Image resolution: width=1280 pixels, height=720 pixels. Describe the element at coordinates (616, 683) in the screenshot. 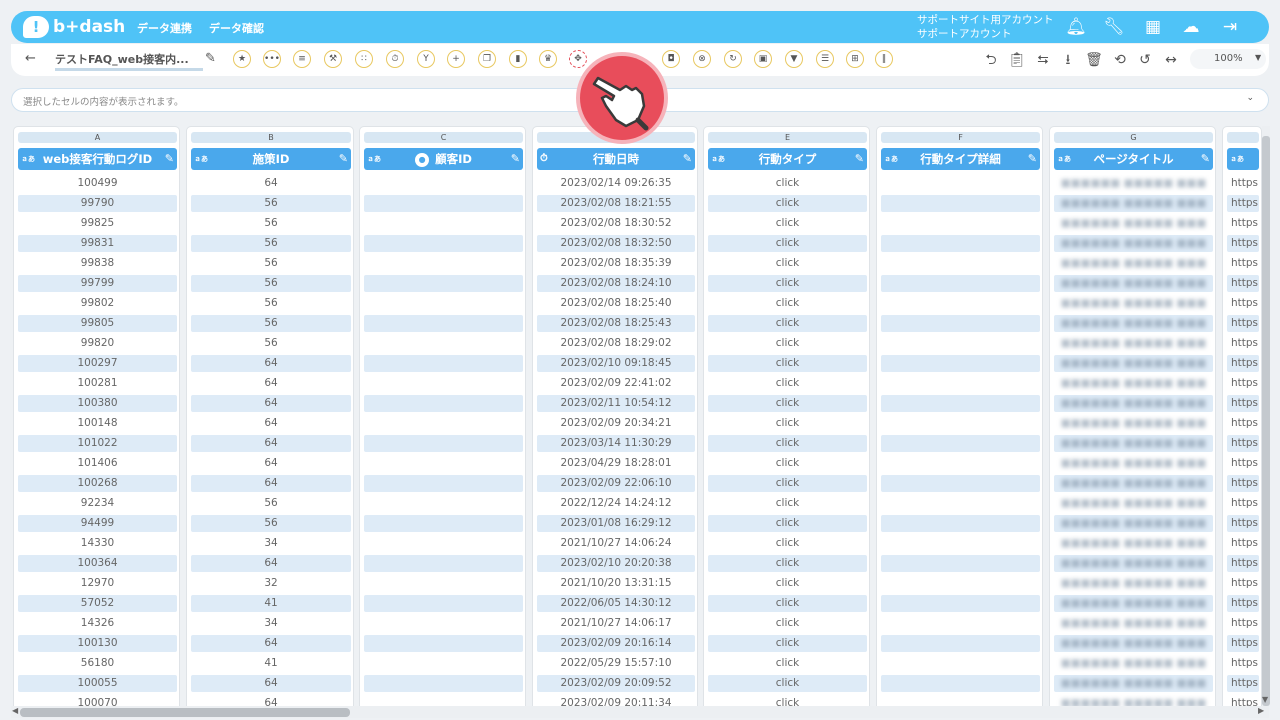

I see `grid-cell: 2023/02/09 20:09:52` at that location.